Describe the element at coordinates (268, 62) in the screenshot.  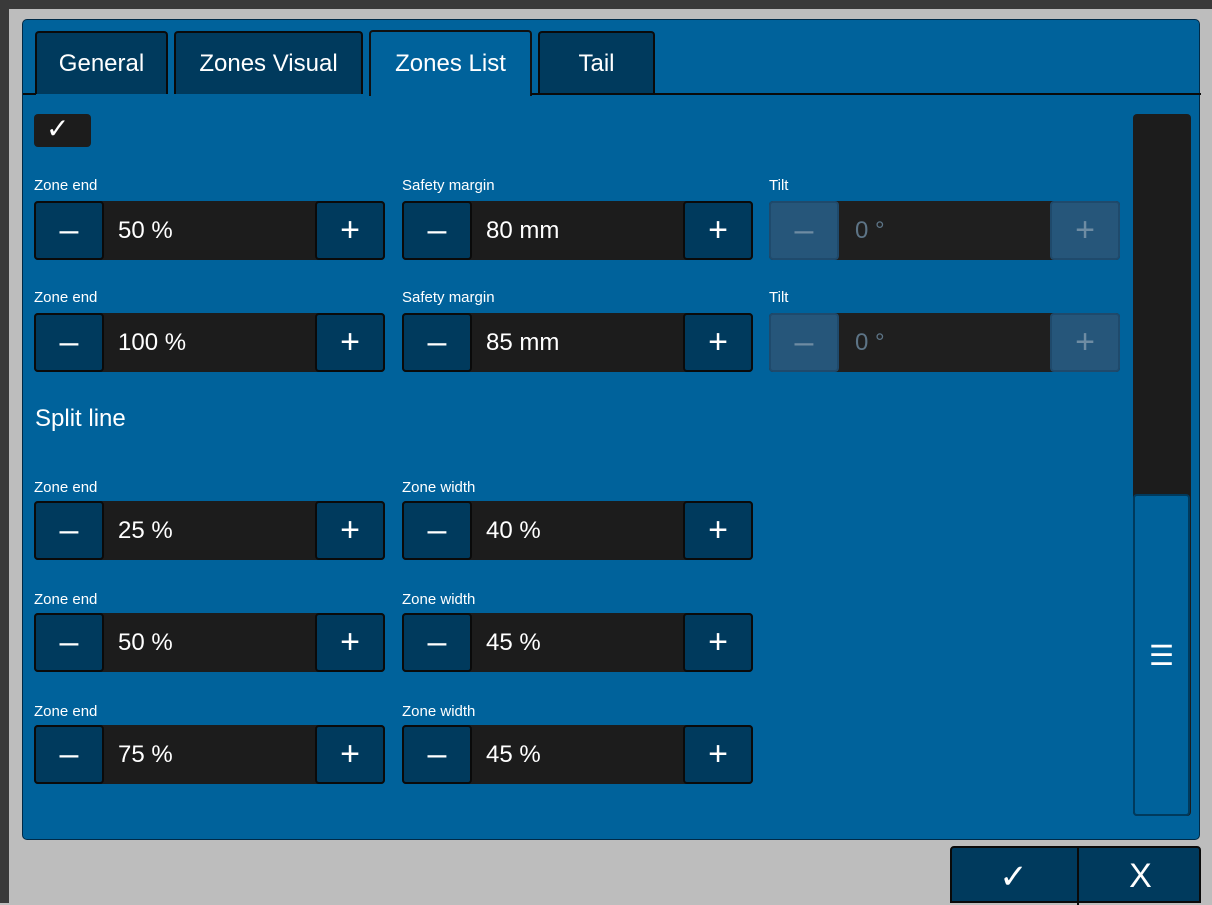
I see `tab-zones-visual: Zones Visual` at that location.